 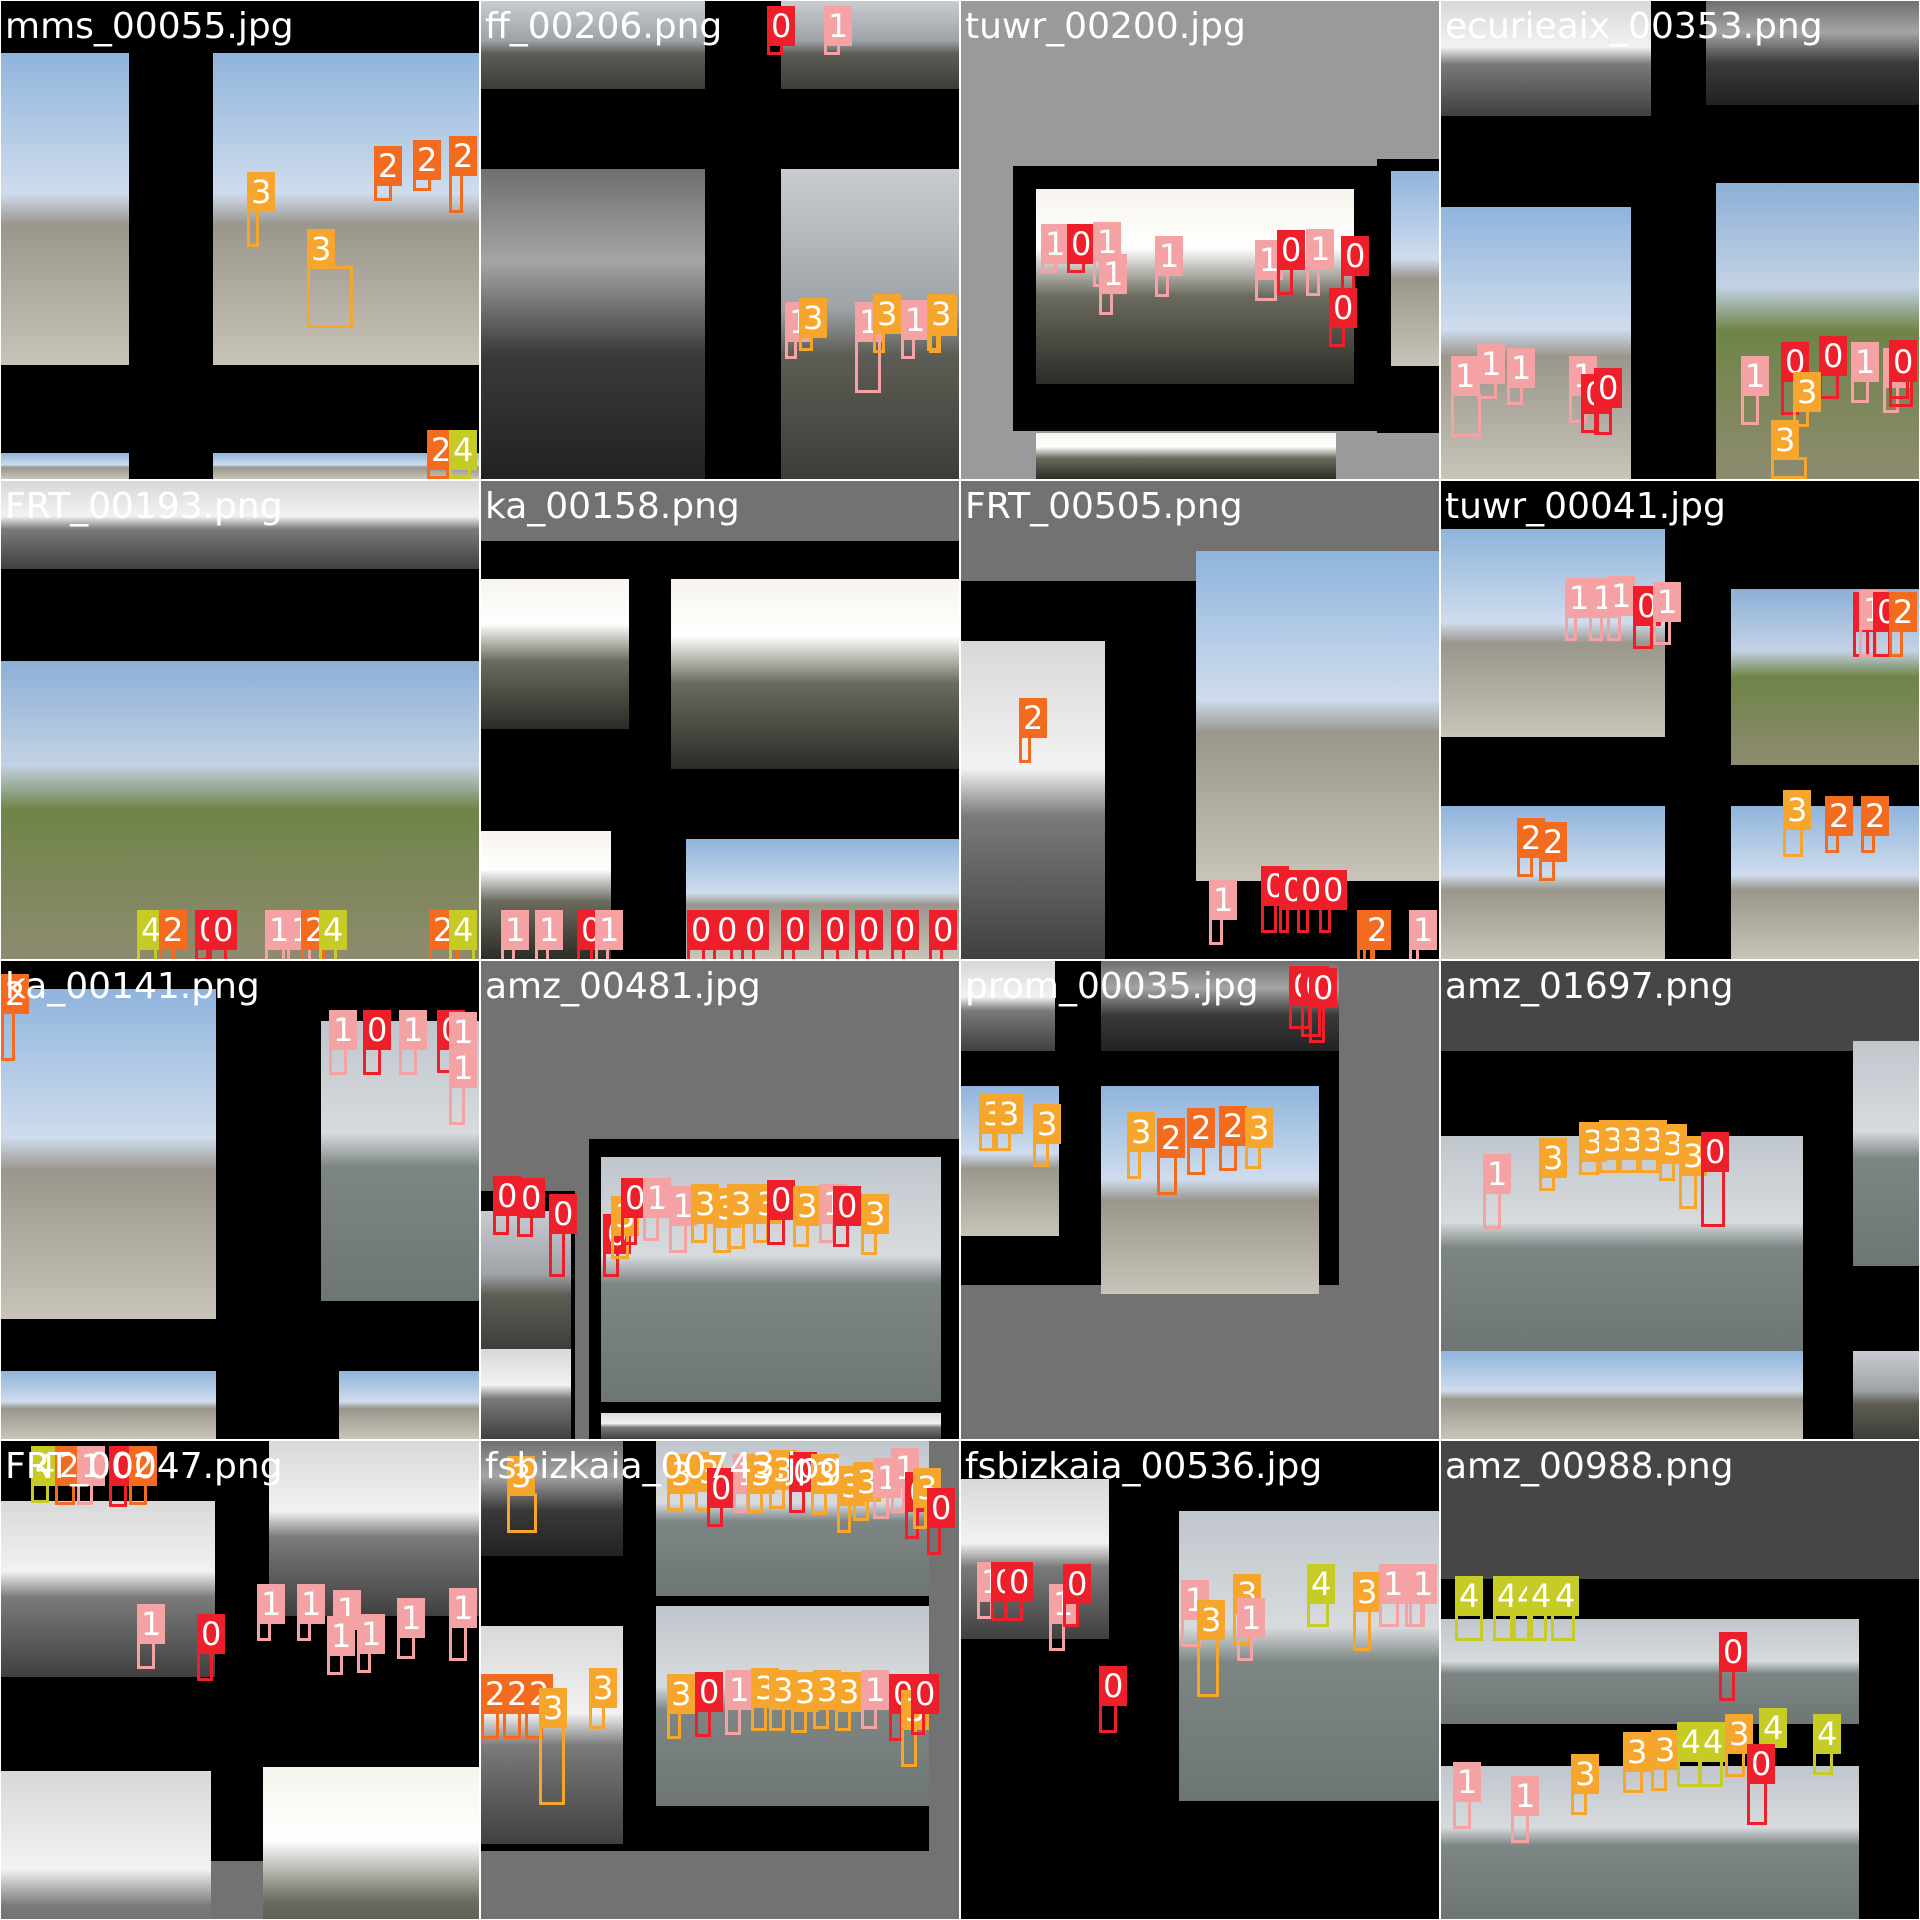 What do you see at coordinates (144, 506) in the screenshot?
I see `tile-filename: FRT_00193.png` at bounding box center [144, 506].